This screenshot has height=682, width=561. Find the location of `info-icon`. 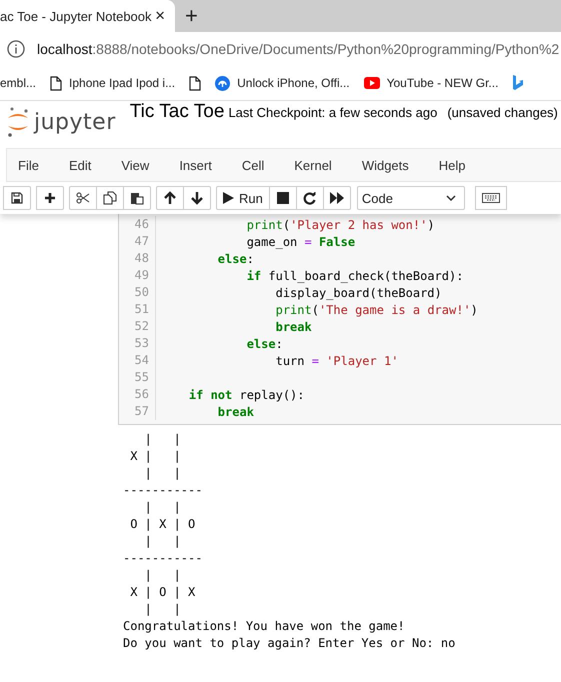

info-icon is located at coordinates (16, 49).